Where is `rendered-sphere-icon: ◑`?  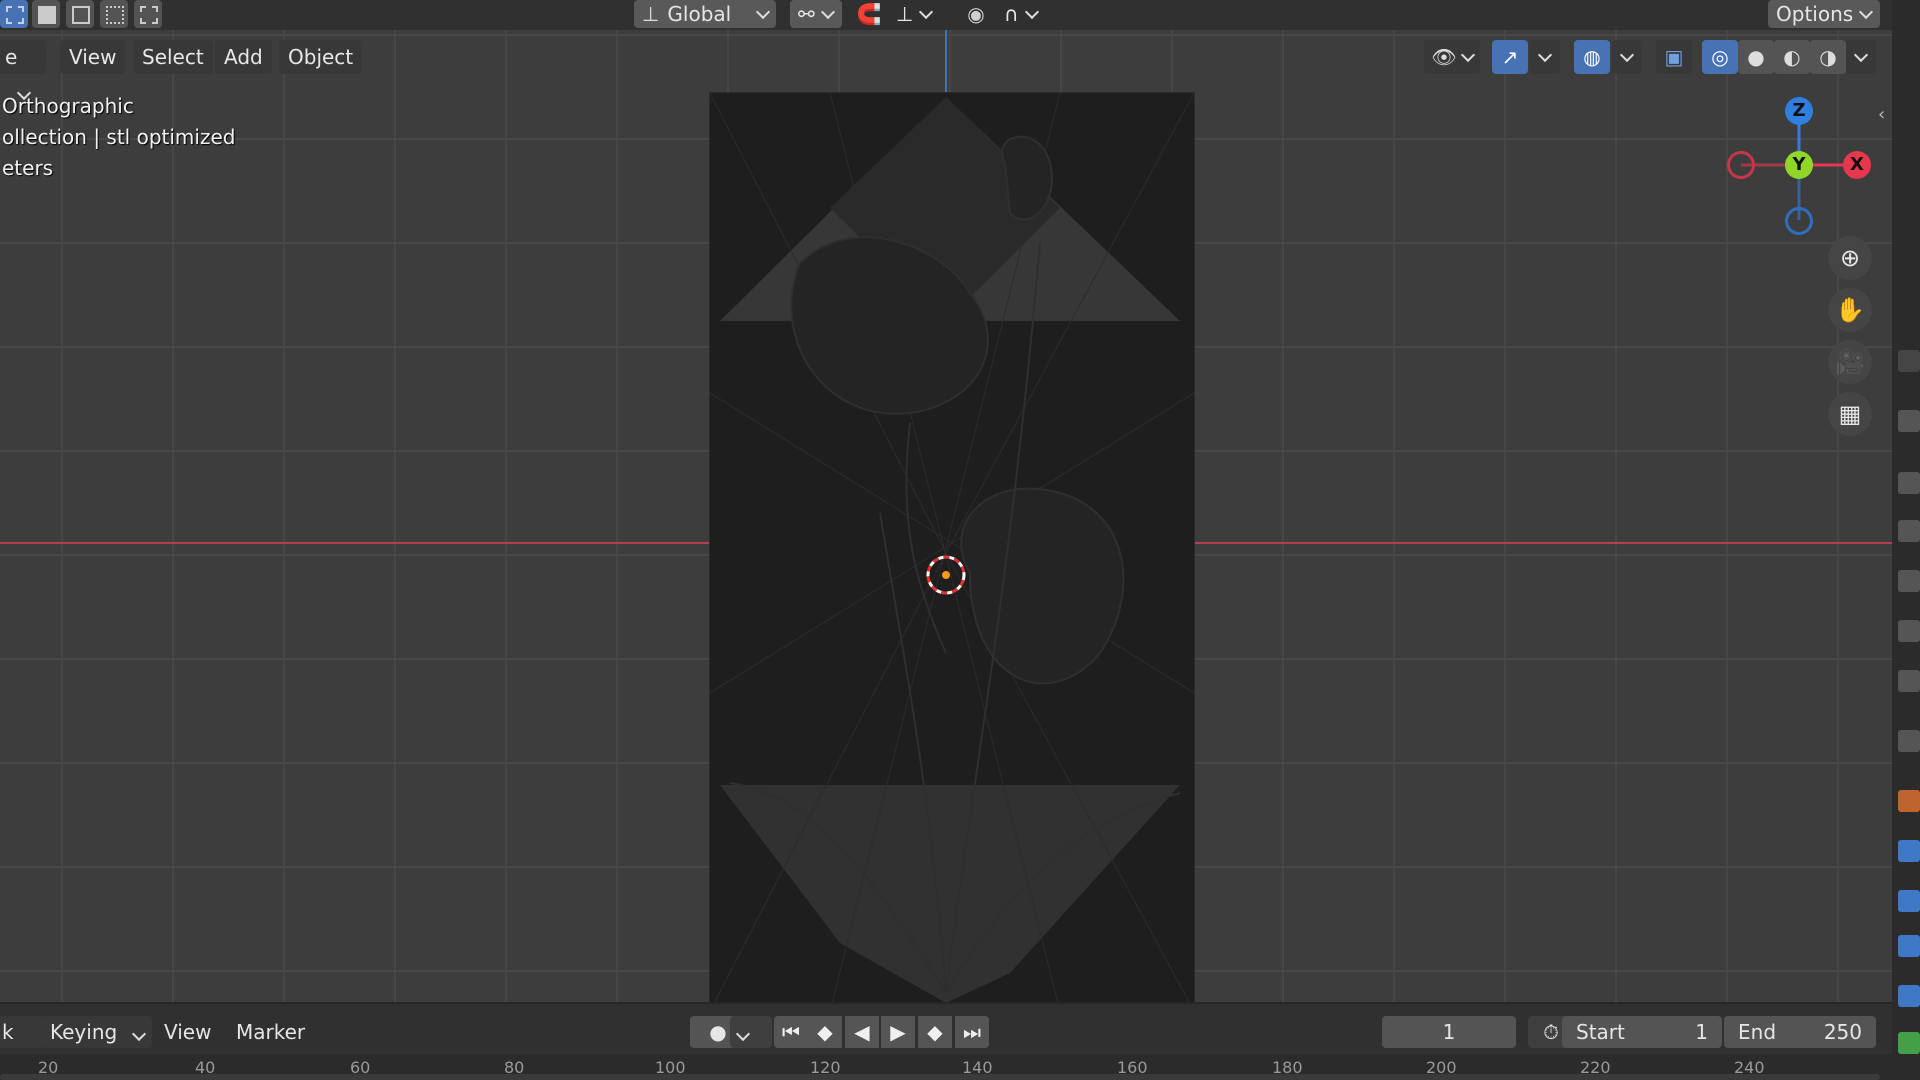 rendered-sphere-icon: ◑ is located at coordinates (1828, 57).